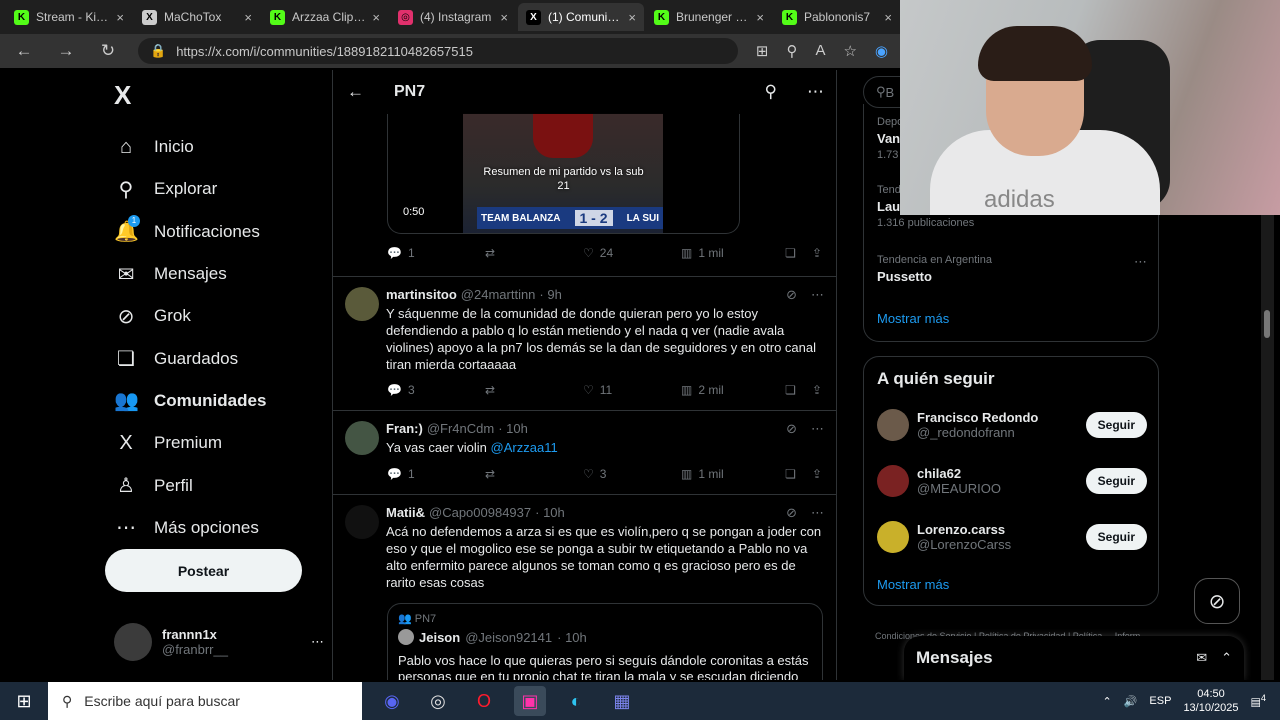  I want to click on forward-icon: →, so click(66, 51).